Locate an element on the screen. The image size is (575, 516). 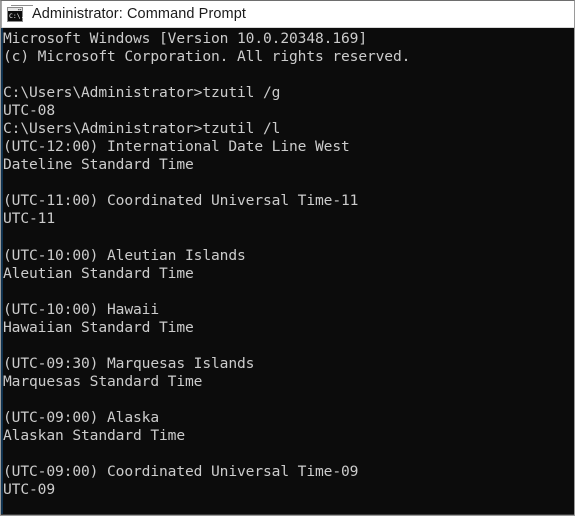
window-title: Administrator: Command Prompt is located at coordinates (139, 13).